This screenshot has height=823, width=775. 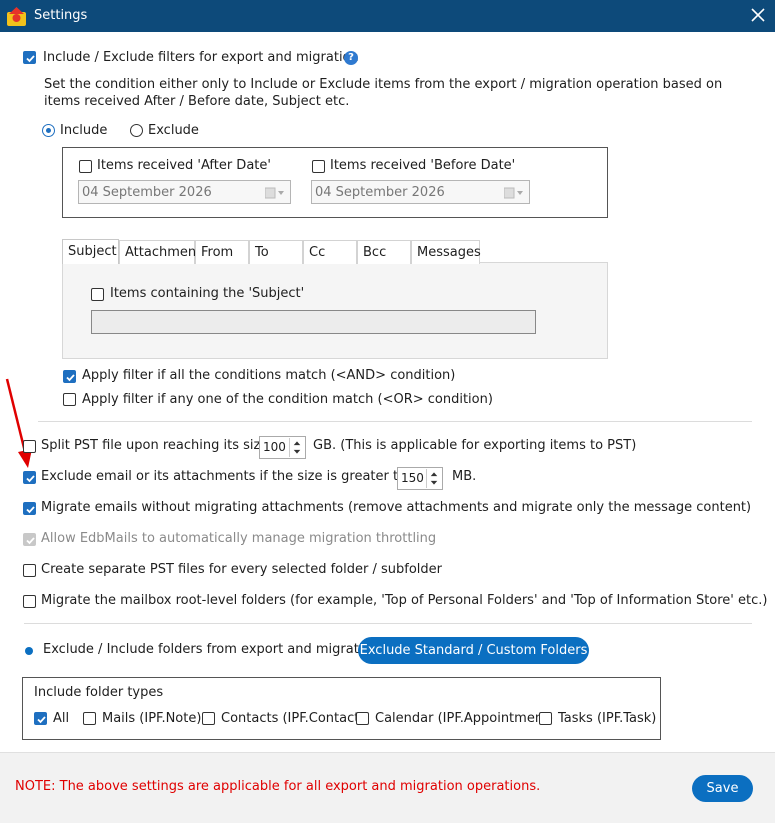 What do you see at coordinates (276, 252) in the screenshot?
I see `tab-to: To` at bounding box center [276, 252].